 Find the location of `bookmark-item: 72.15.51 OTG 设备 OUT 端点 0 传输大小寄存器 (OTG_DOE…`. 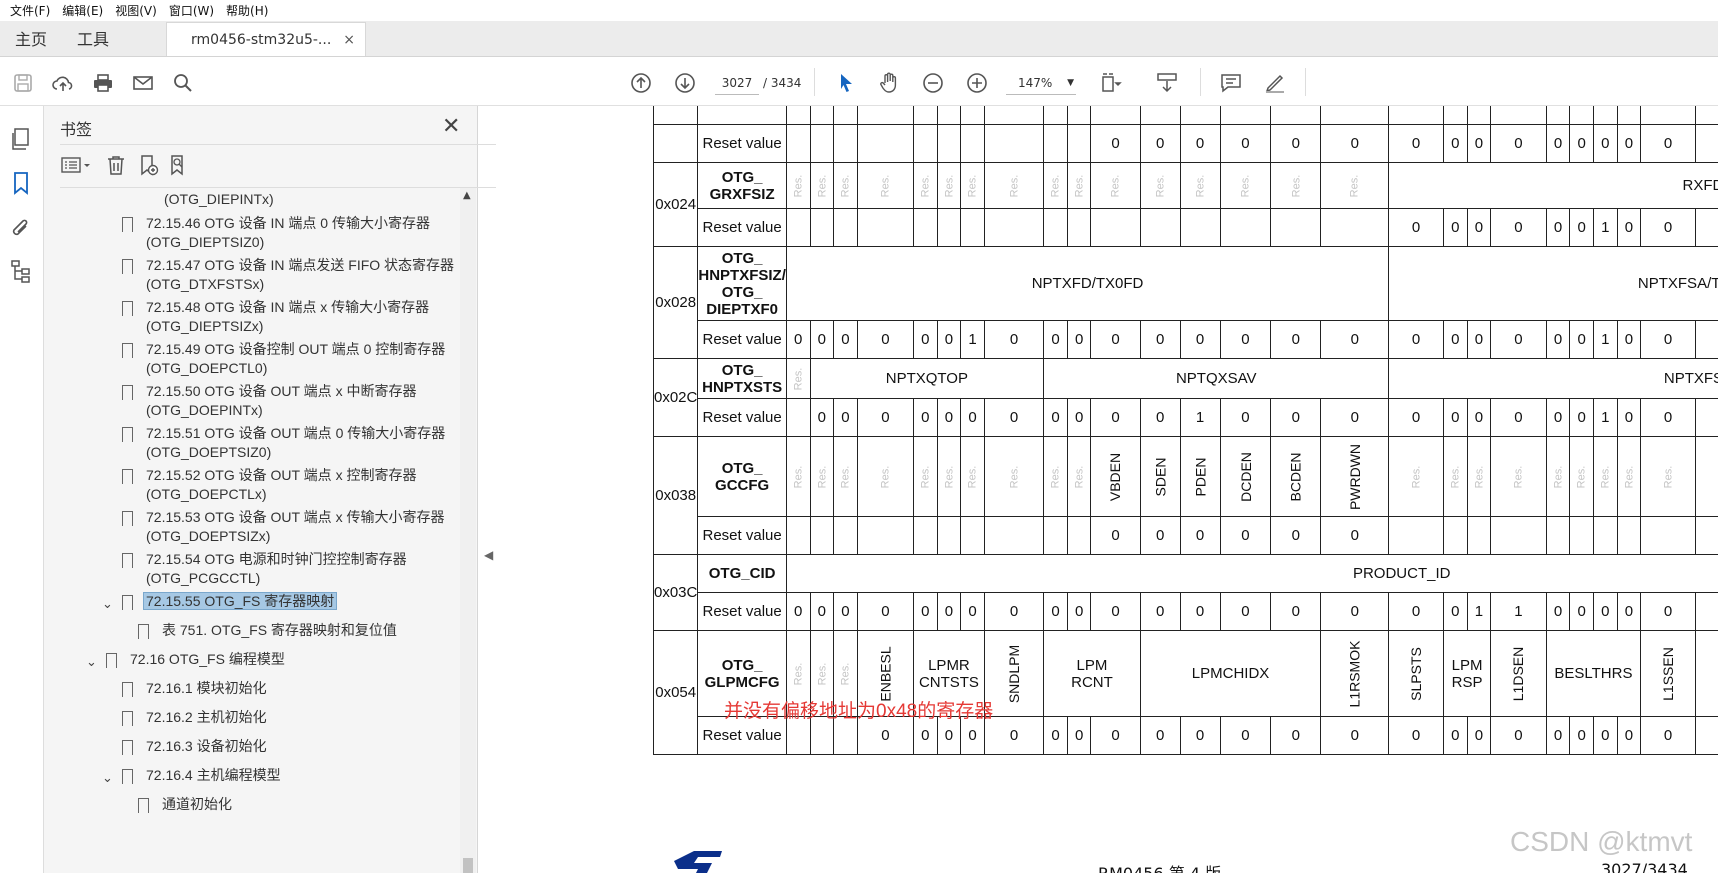

bookmark-item: 72.15.51 OTG 设备 OUT 端点 0 传输大小寄存器 (OTG_DOE… is located at coordinates (283, 443).